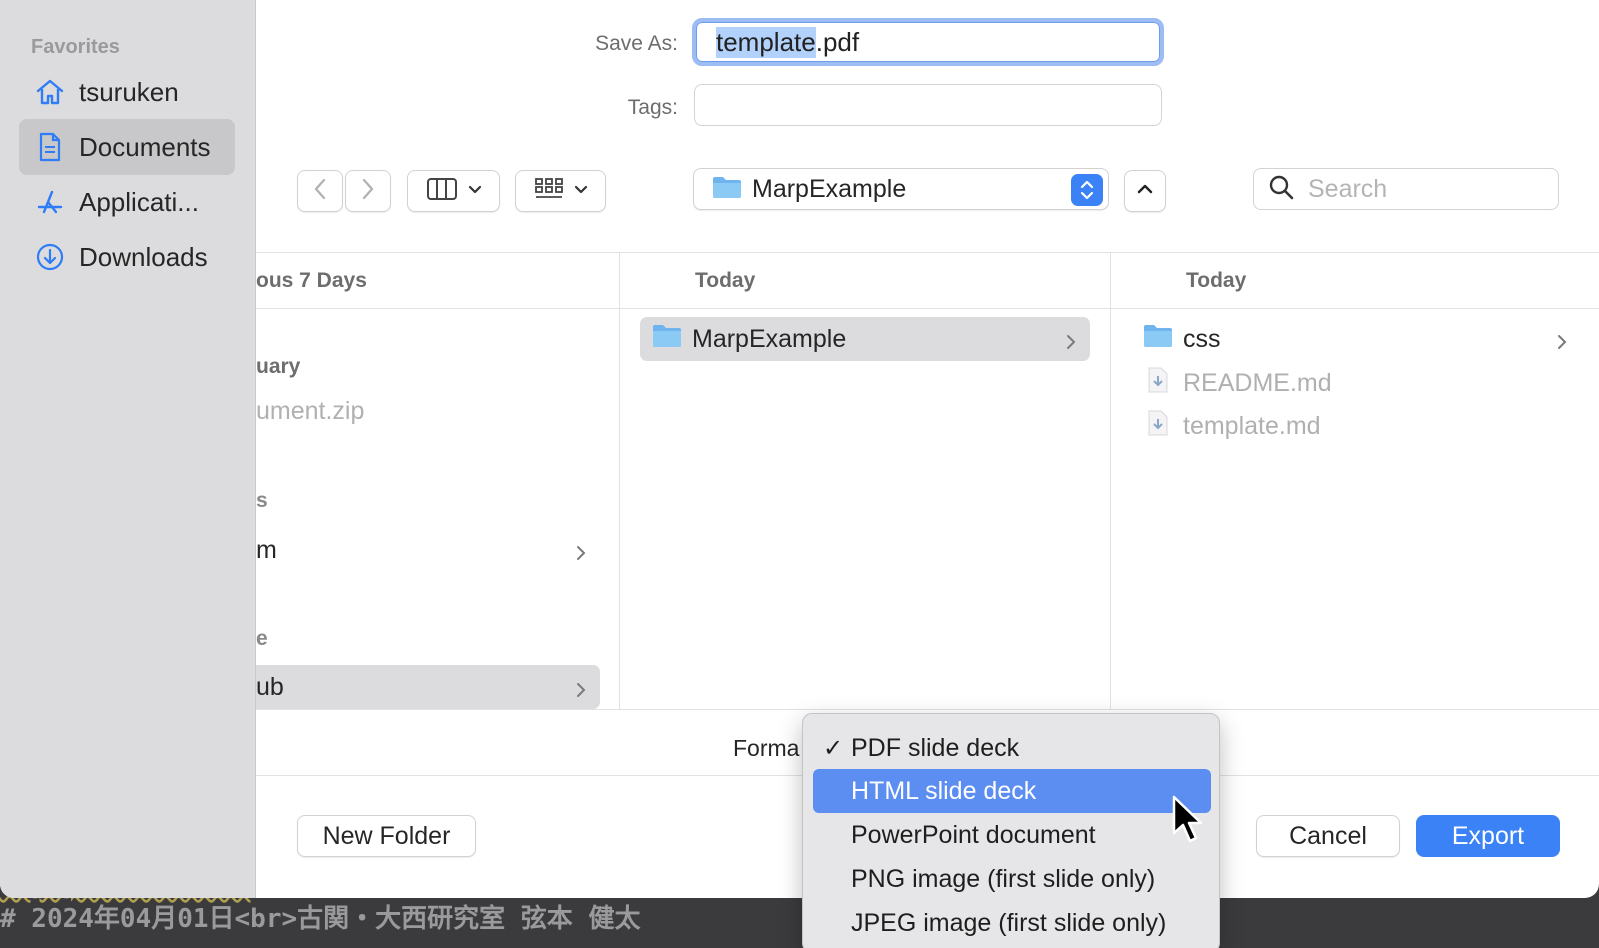 The image size is (1599, 948). Describe the element at coordinates (438, 482) in the screenshot. I see `browser-column: ous 7 Days uary ument.zip s m e ub` at that location.